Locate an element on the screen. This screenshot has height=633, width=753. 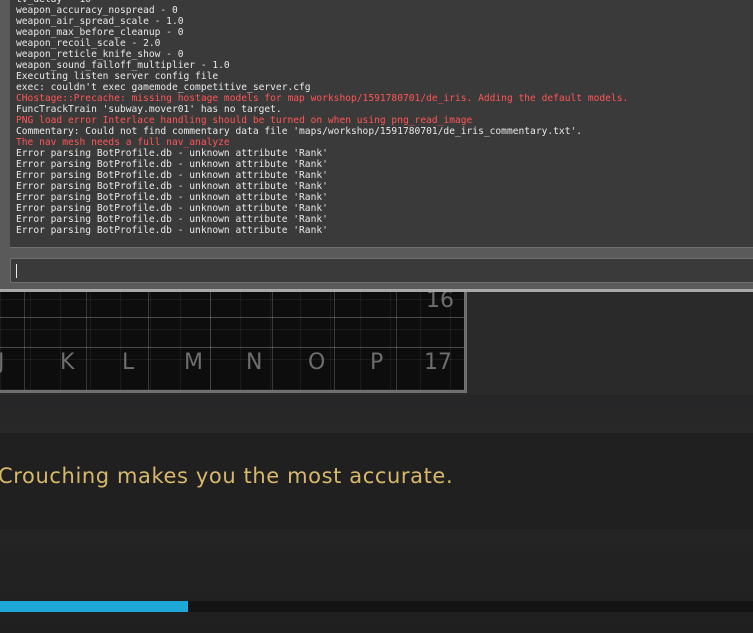
map-column-letter: L is located at coordinates (128, 362).